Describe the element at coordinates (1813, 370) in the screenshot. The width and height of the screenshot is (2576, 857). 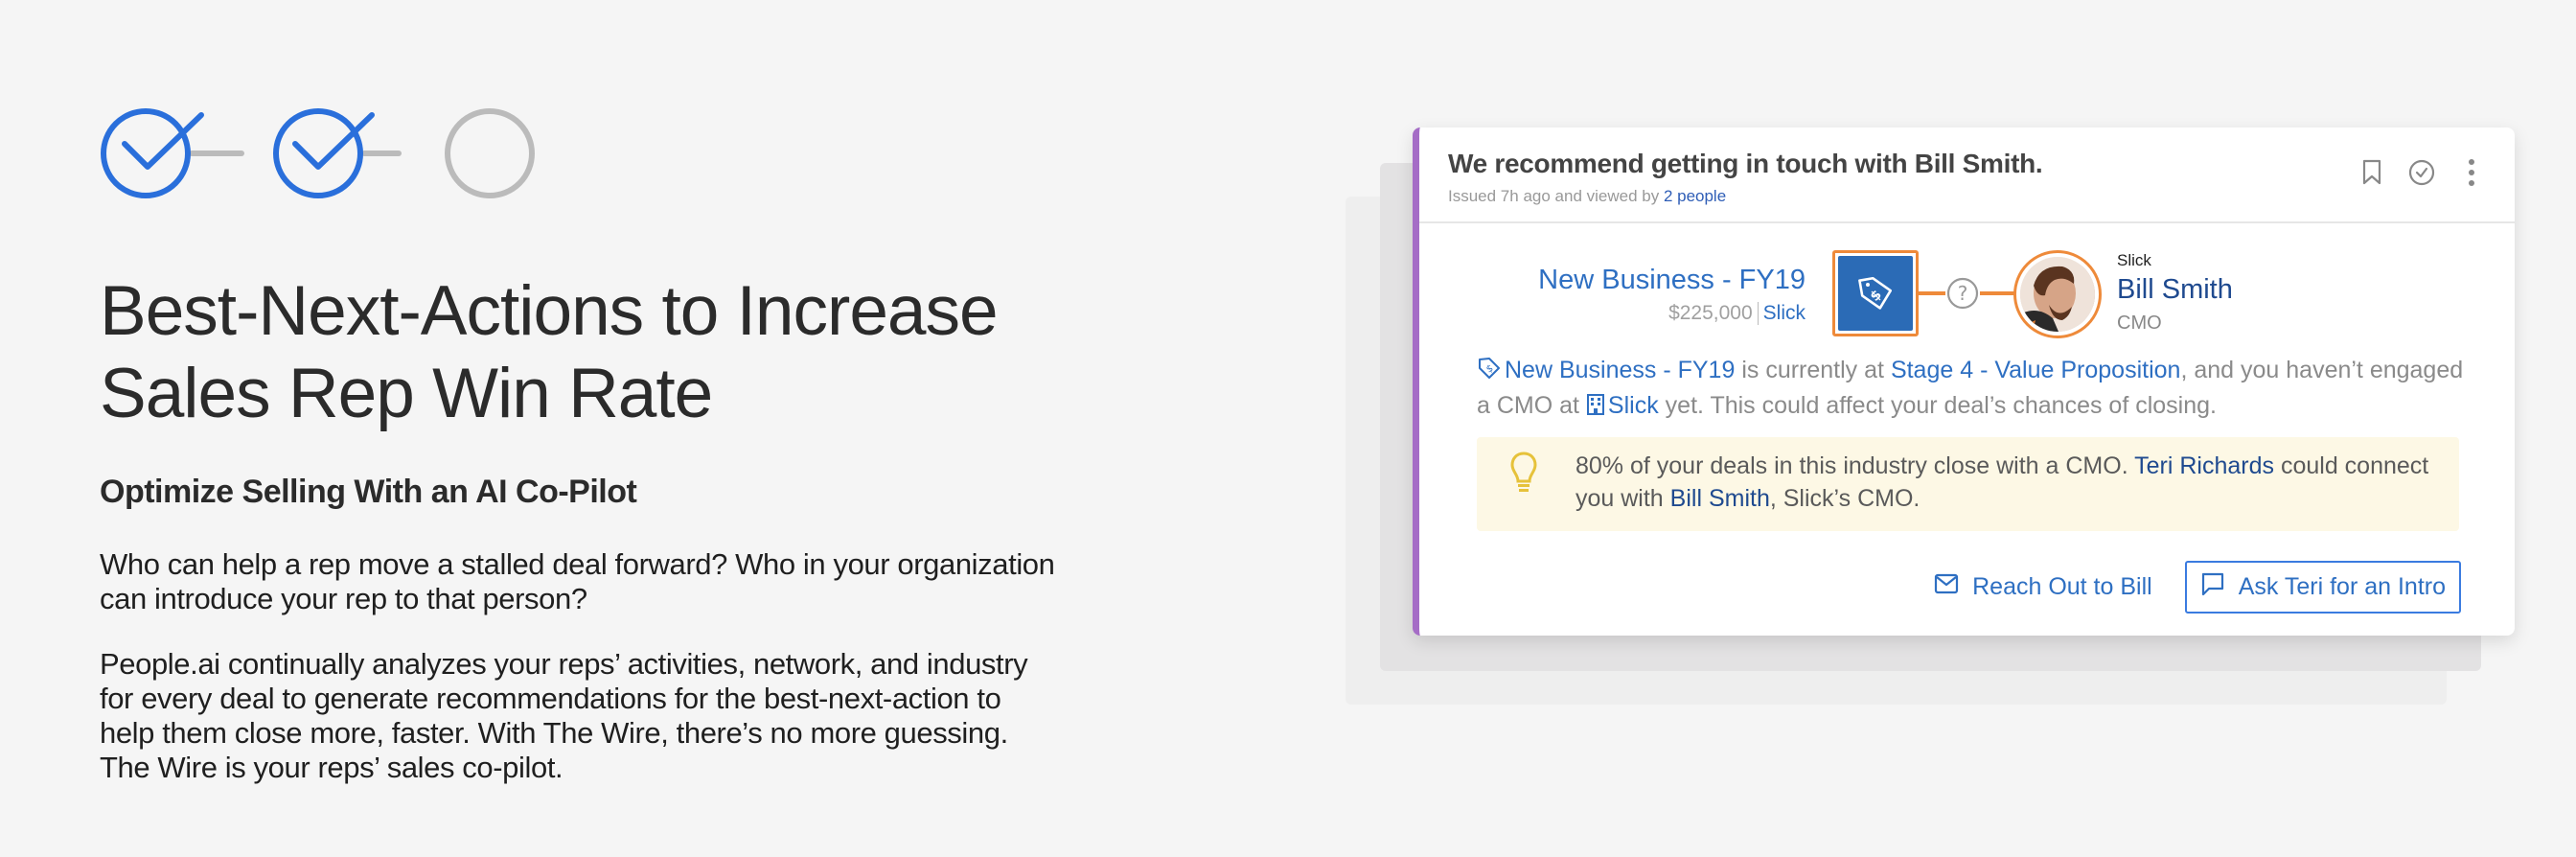
I see `insight-text-part: is currently at` at that location.